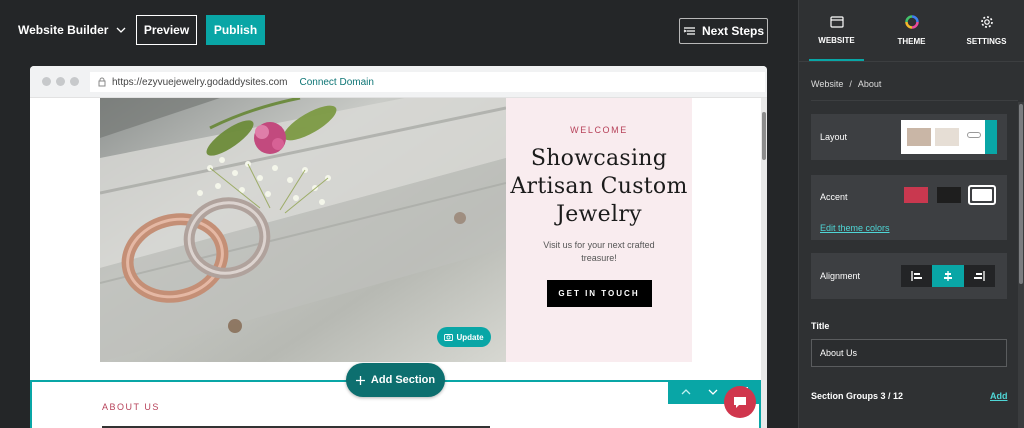 The height and width of the screenshot is (428, 1024). I want to click on camera-icon, so click(449, 337).